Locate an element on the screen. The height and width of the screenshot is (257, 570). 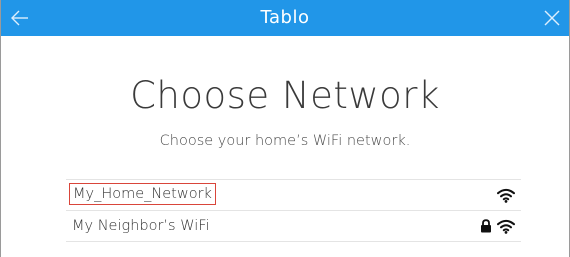
title-bar: Tablo is located at coordinates (285, 18).